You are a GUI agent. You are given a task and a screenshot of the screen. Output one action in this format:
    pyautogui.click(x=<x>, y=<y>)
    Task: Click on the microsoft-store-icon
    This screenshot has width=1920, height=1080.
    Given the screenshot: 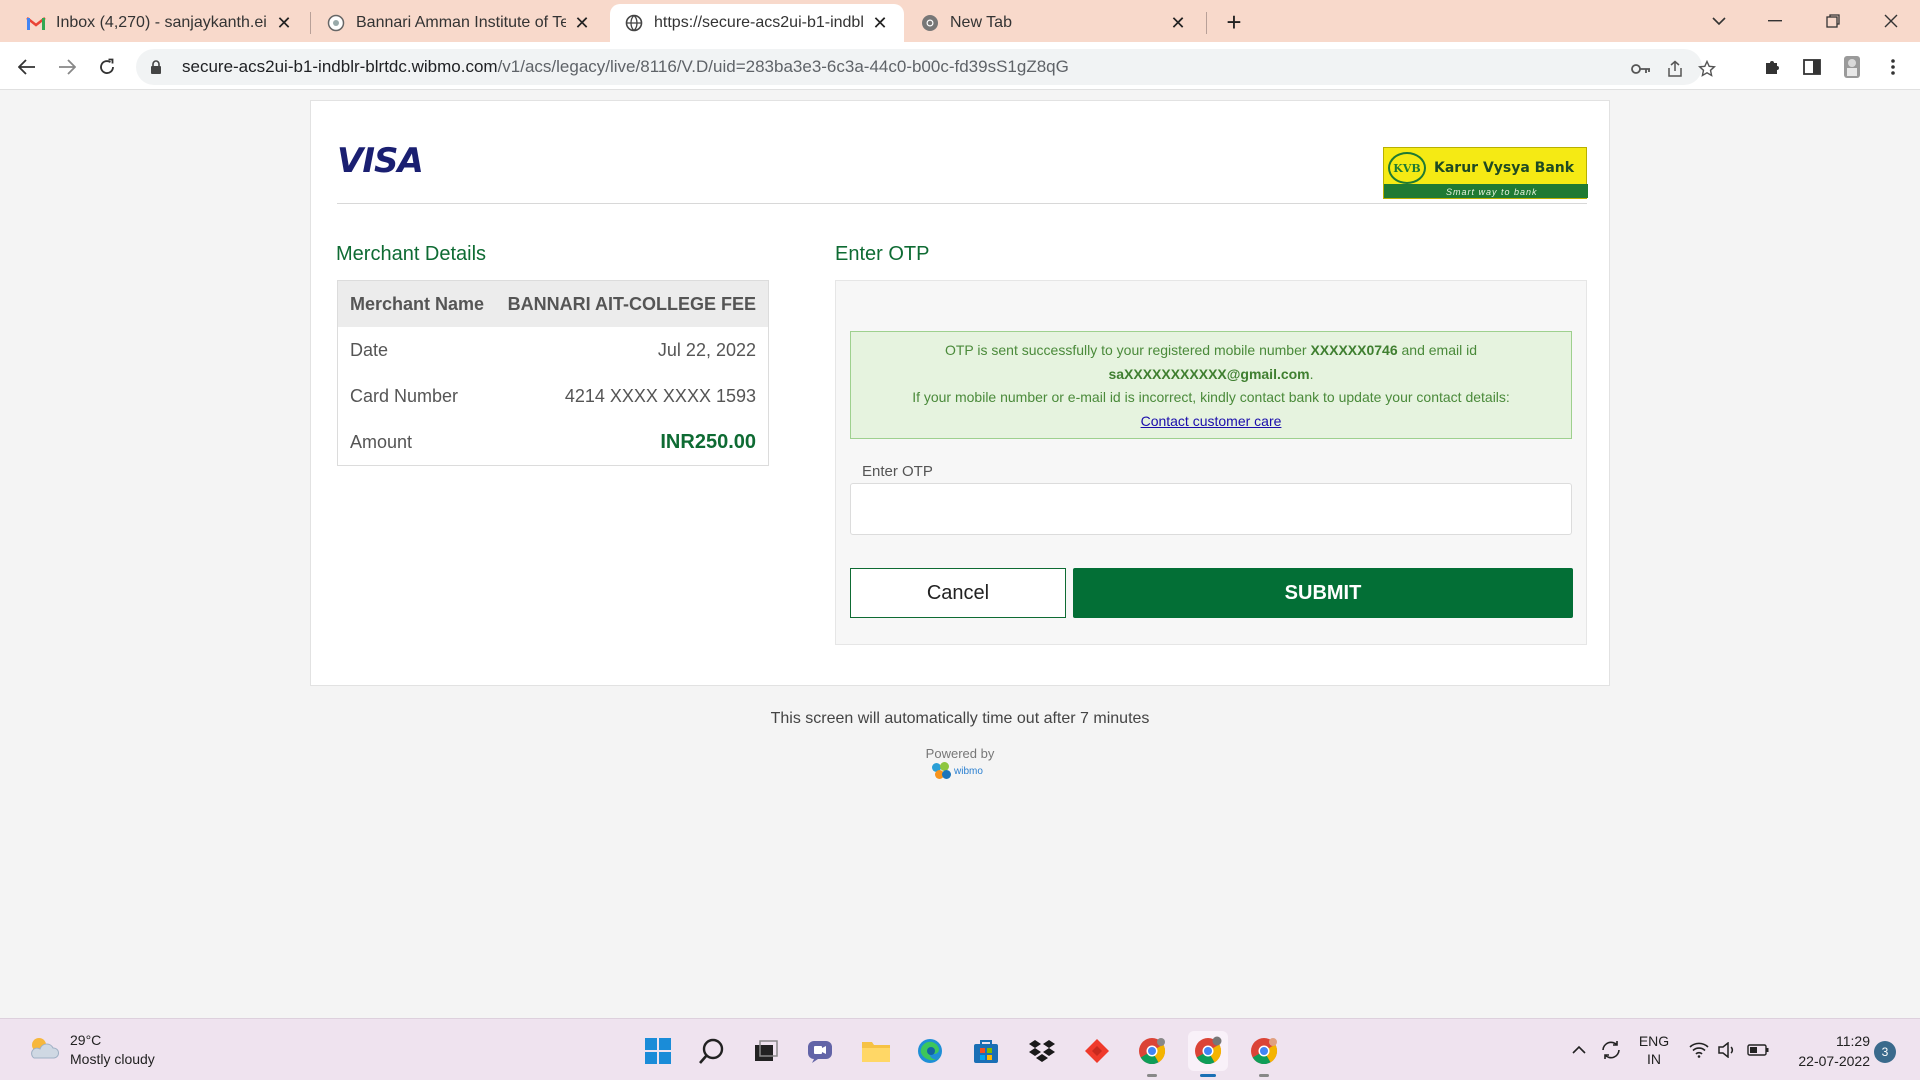 What is the action you would take?
    pyautogui.click(x=986, y=1051)
    